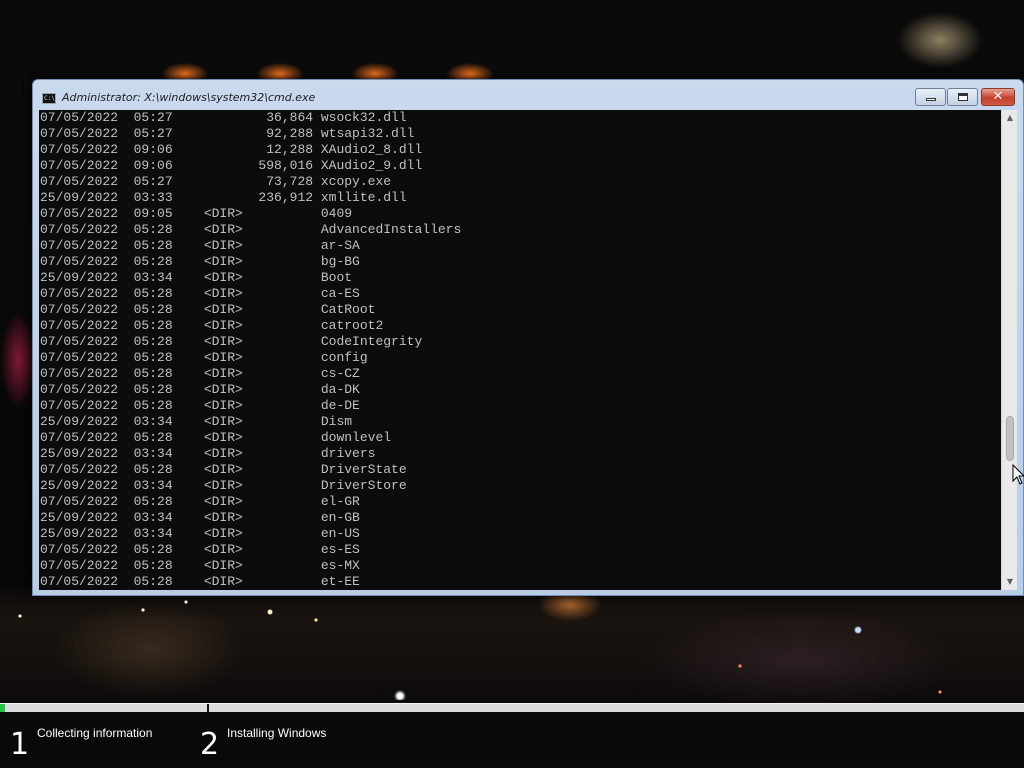  What do you see at coordinates (49, 98) in the screenshot?
I see `console-icon: C:\` at bounding box center [49, 98].